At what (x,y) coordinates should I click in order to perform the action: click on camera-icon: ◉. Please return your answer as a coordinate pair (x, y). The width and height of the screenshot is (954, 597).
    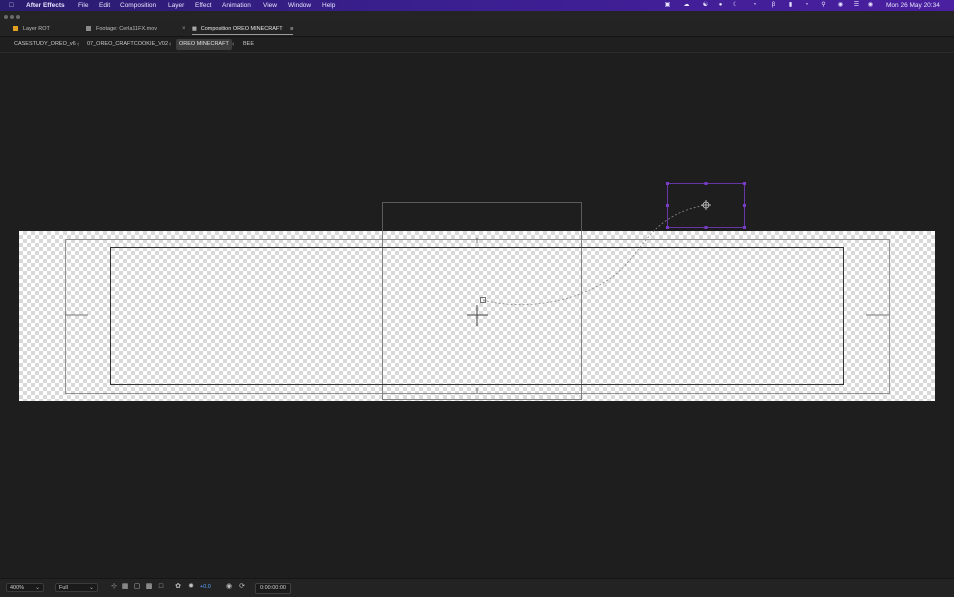
    Looking at the image, I should click on (229, 587).